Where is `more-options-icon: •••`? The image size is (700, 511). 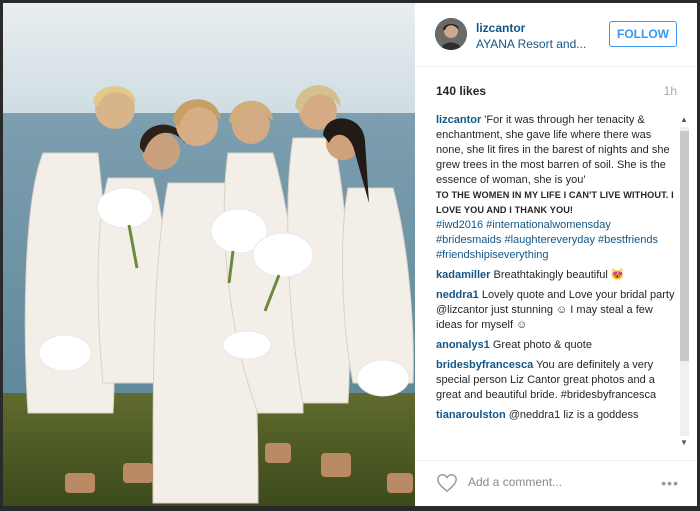 more-options-icon: ••• is located at coordinates (670, 483).